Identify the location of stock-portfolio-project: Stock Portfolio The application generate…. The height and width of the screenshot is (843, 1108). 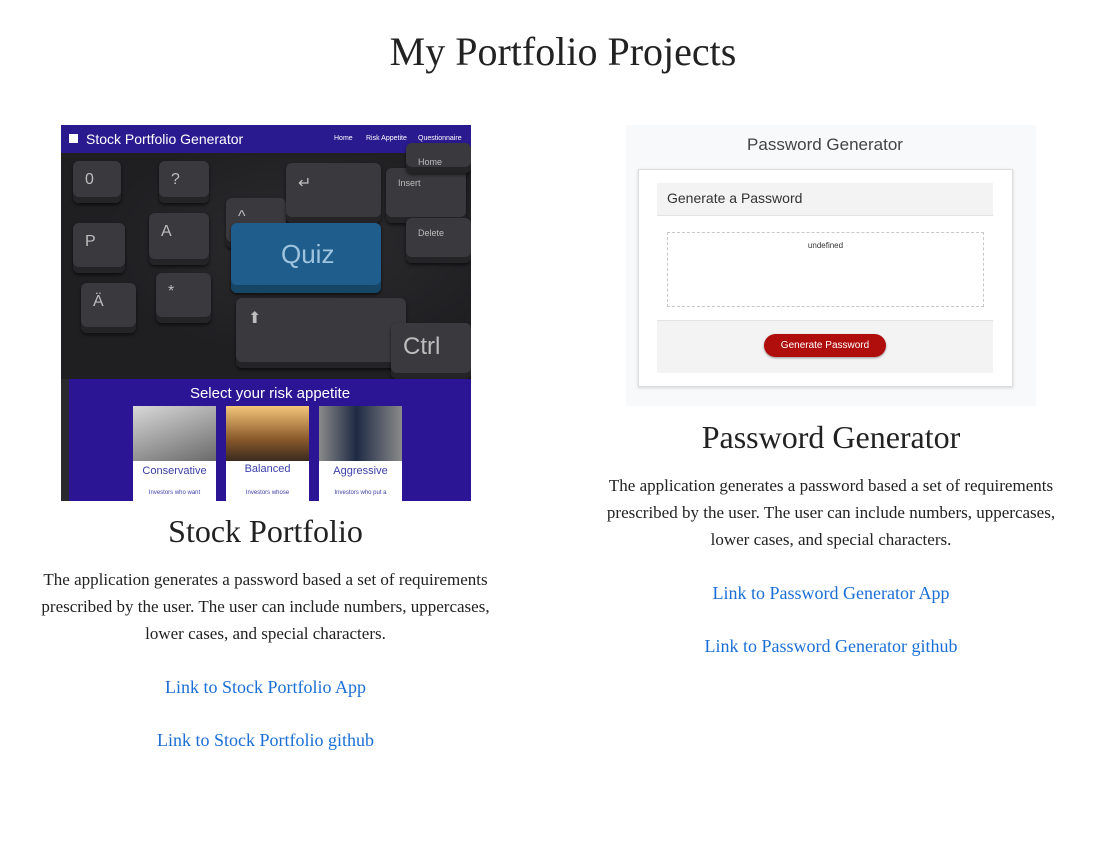
(265, 631).